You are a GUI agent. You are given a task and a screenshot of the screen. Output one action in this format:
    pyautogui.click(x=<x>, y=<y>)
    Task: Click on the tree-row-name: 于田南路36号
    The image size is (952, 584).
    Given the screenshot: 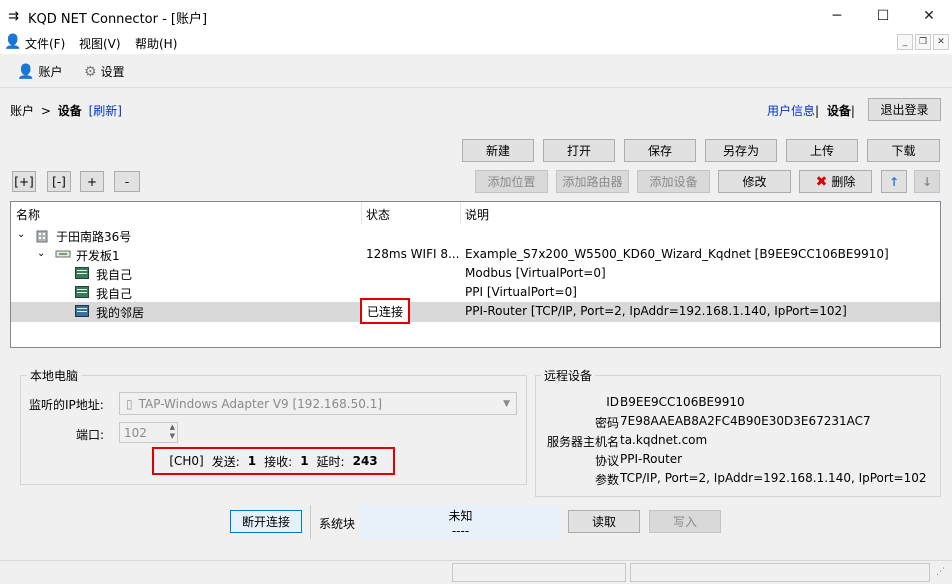 What is the action you would take?
    pyautogui.click(x=94, y=237)
    